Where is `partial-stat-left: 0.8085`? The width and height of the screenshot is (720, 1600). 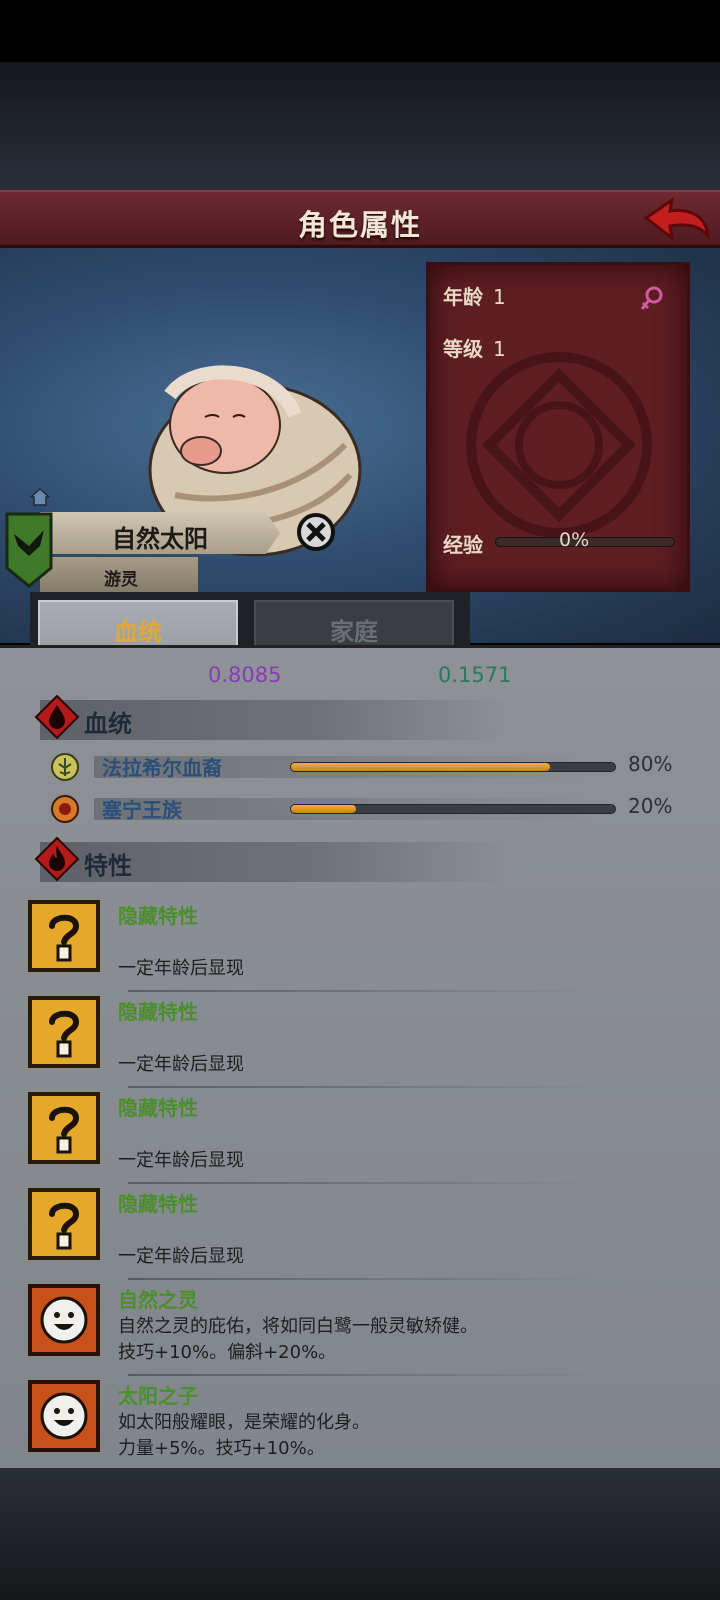 partial-stat-left: 0.8085 is located at coordinates (245, 675).